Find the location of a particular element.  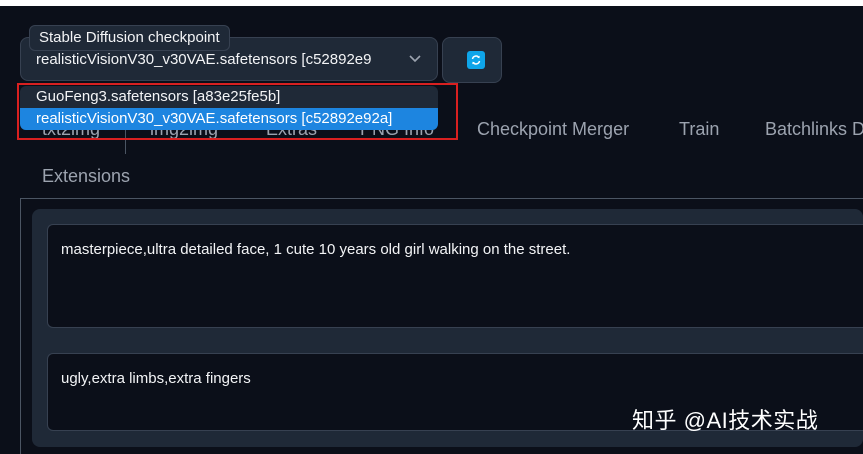

tab-extensions: Extensions is located at coordinates (86, 176).